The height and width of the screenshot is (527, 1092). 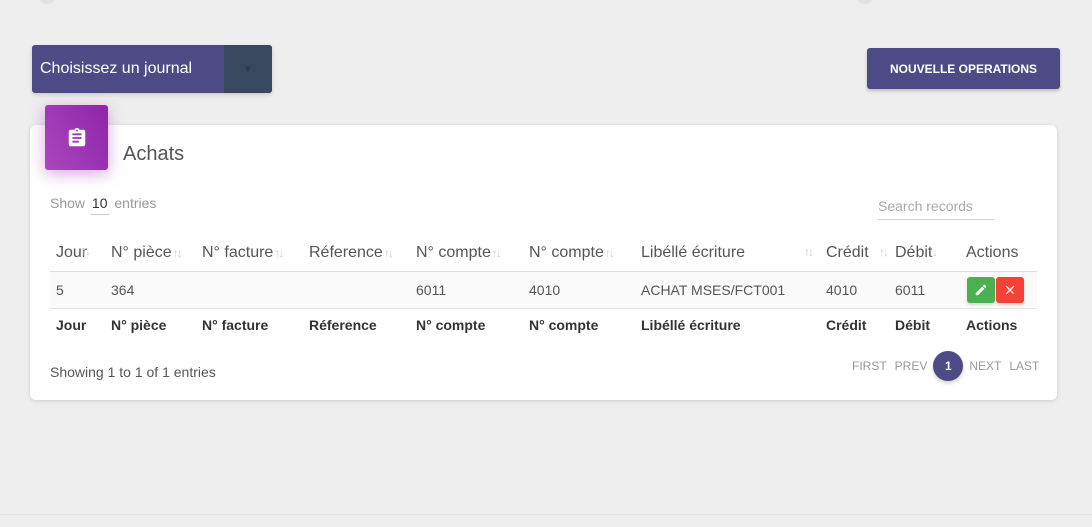 I want to click on footer-piece: N° pièce, so click(x=139, y=325).